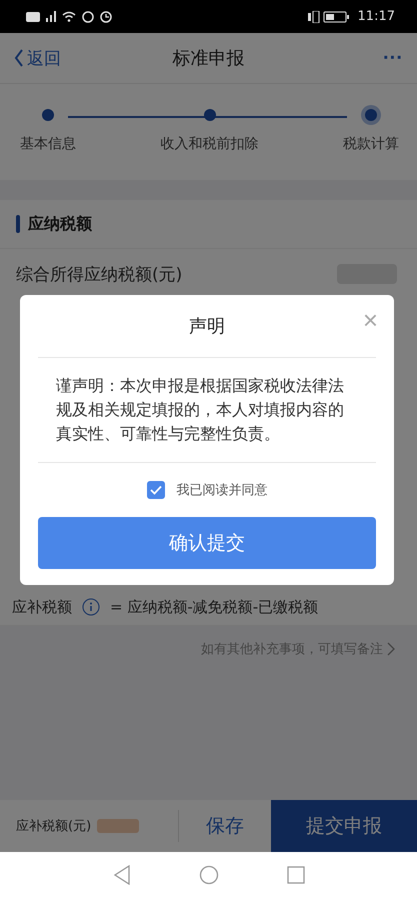 The width and height of the screenshot is (417, 898). Describe the element at coordinates (376, 16) in the screenshot. I see `status-time: 11:17` at that location.